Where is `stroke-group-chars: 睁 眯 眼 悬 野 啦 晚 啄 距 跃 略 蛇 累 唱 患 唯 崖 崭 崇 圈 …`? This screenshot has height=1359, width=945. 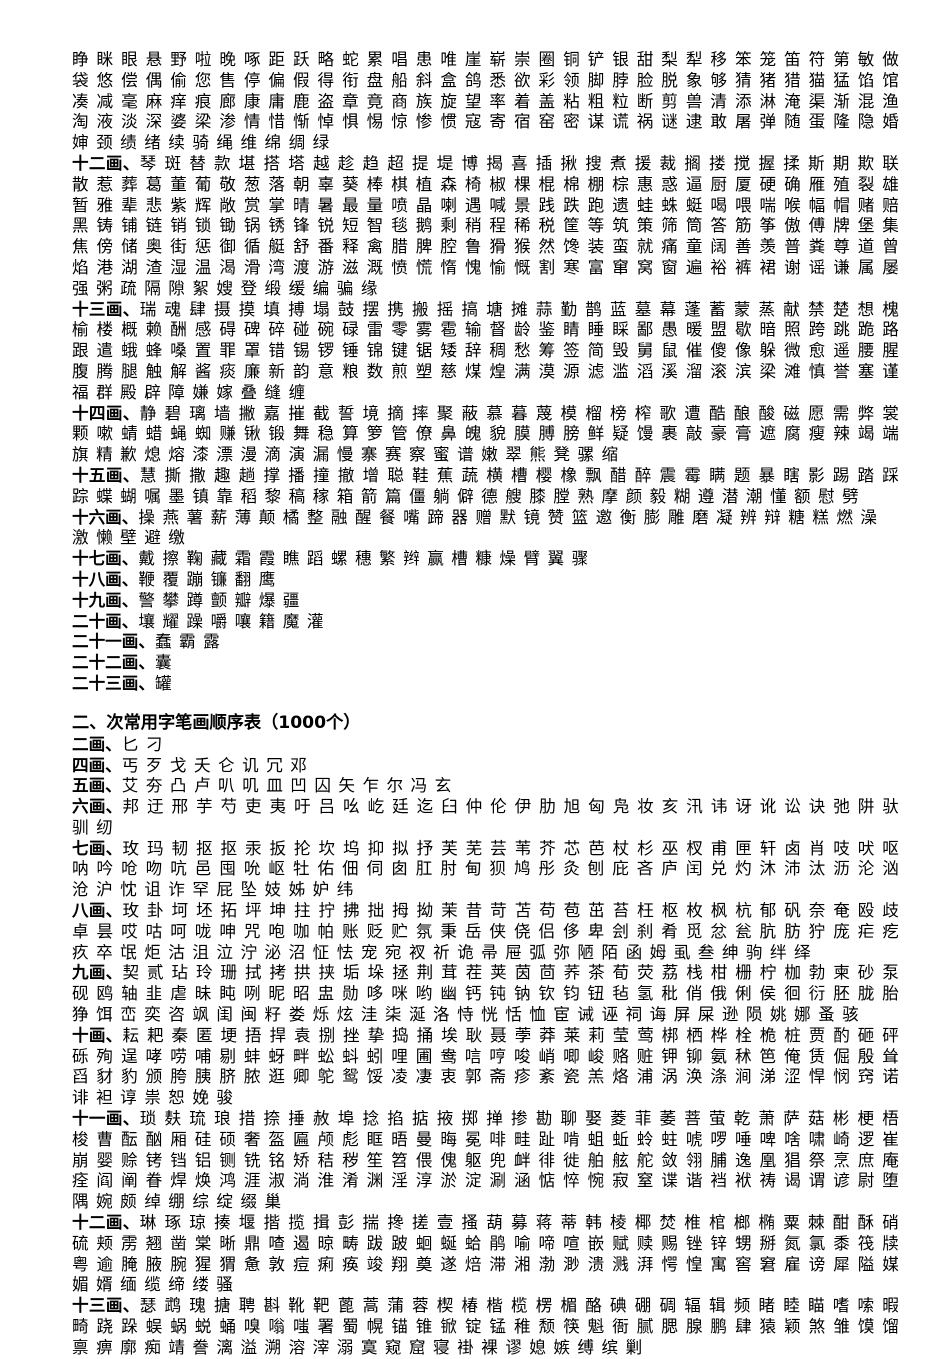 stroke-group-chars: 睁 眯 眼 悬 野 啦 晚 啄 距 跃 略 蛇 累 唱 患 唯 崖 崭 崇 圈 … is located at coordinates (486, 101).